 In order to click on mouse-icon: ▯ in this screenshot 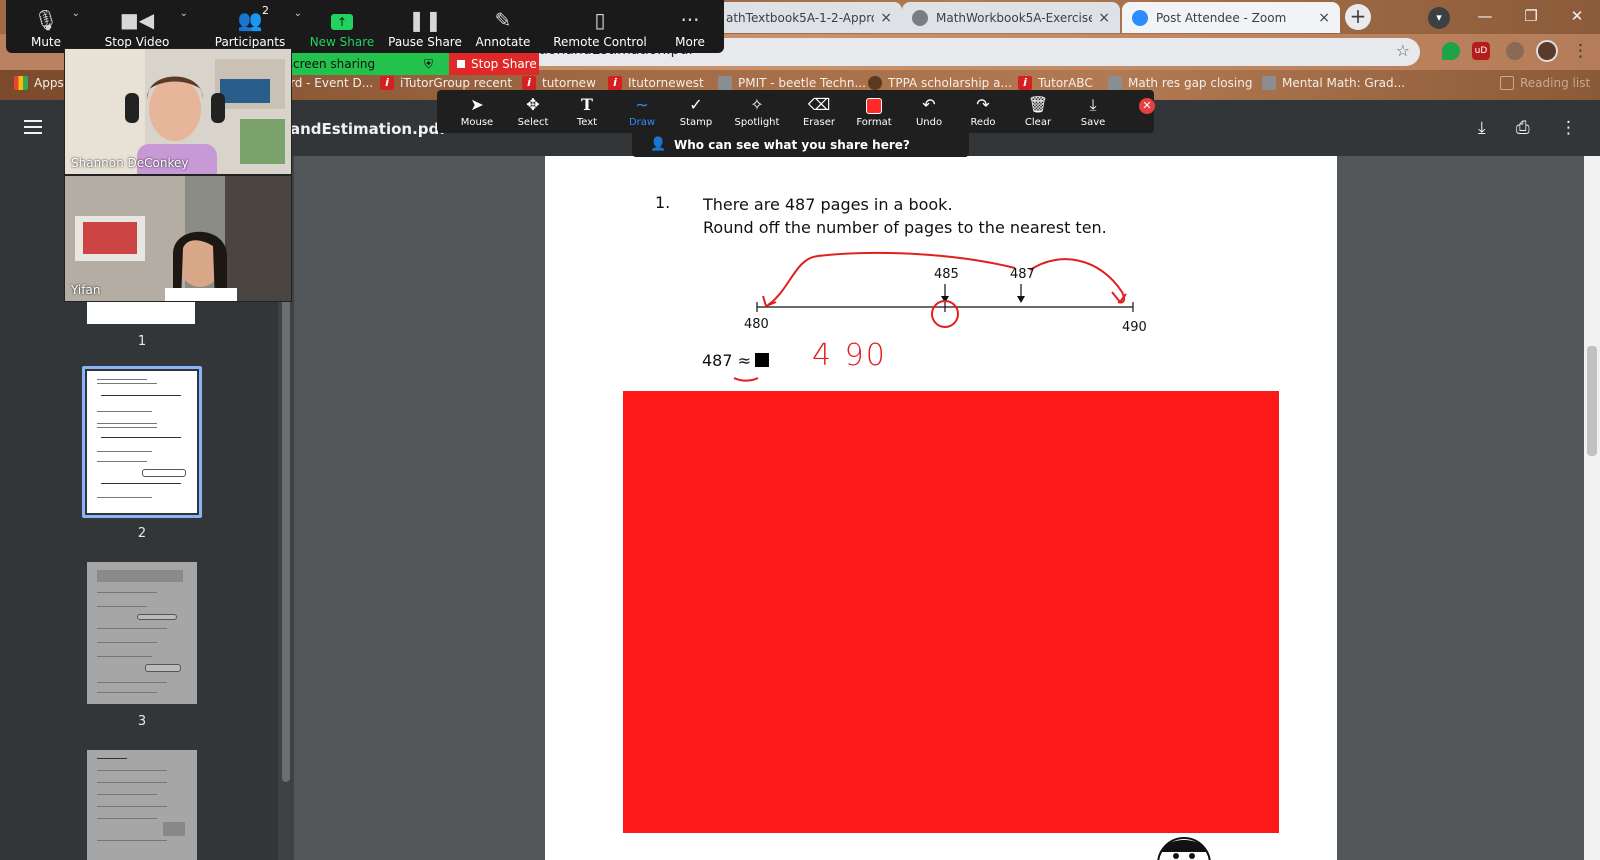, I will do `click(600, 20)`.